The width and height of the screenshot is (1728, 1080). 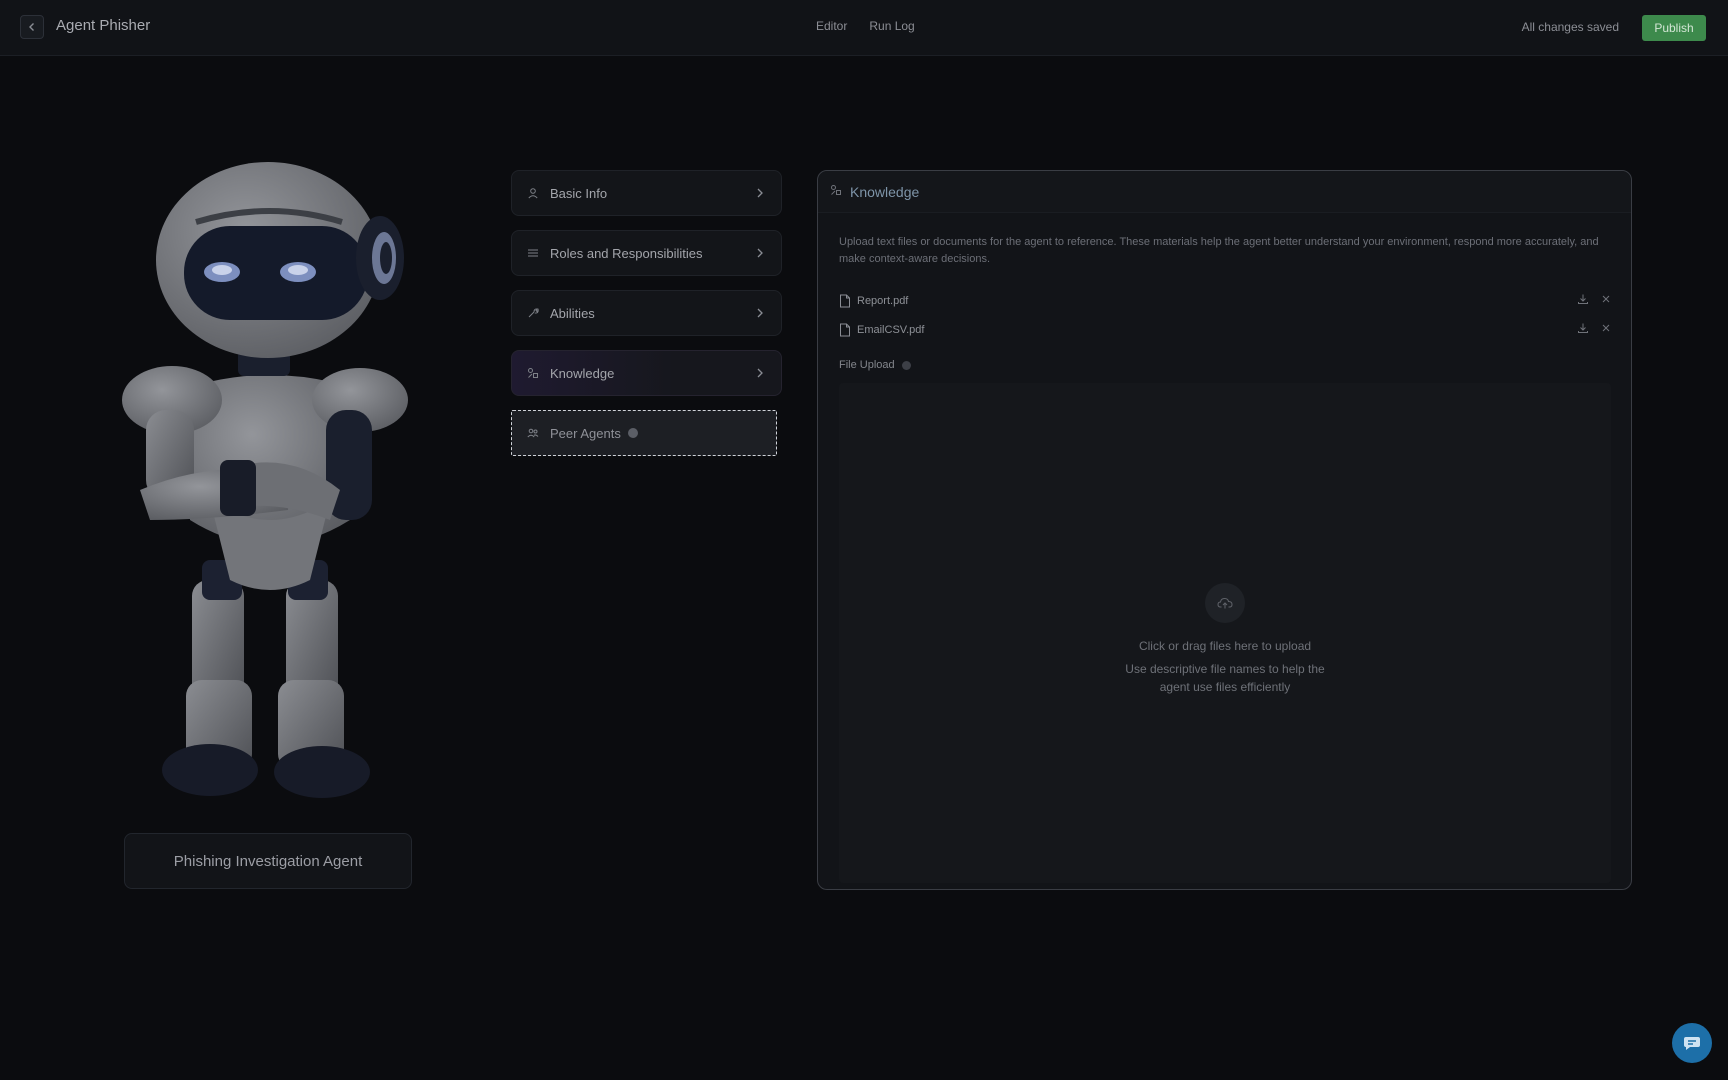 I want to click on file-item: EmailCSV.pdf, so click(x=1225, y=330).